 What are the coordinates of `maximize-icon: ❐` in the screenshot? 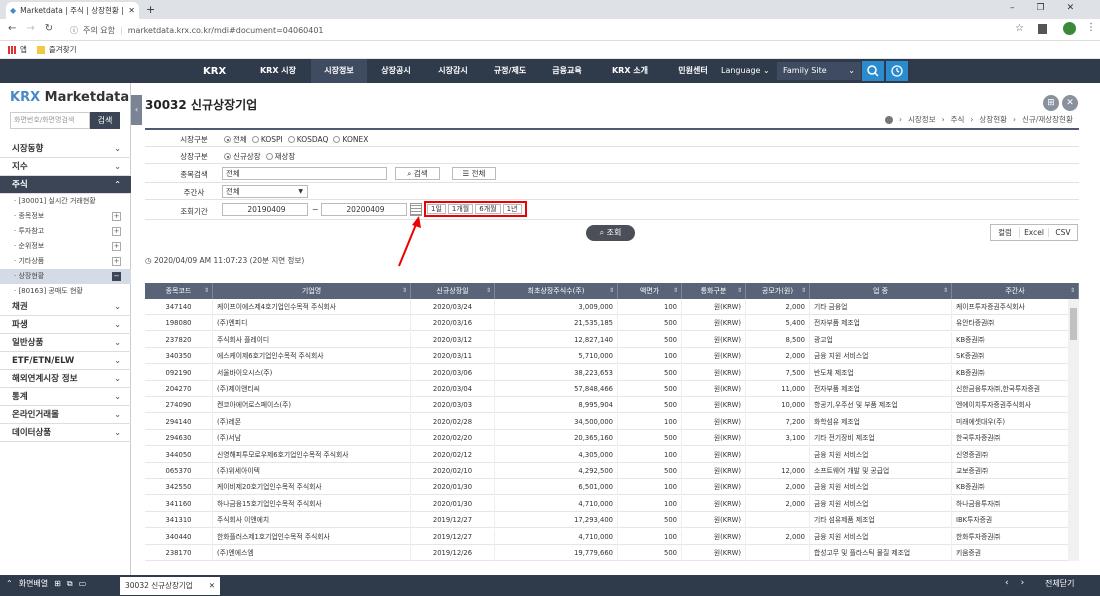 It's located at (1041, 8).